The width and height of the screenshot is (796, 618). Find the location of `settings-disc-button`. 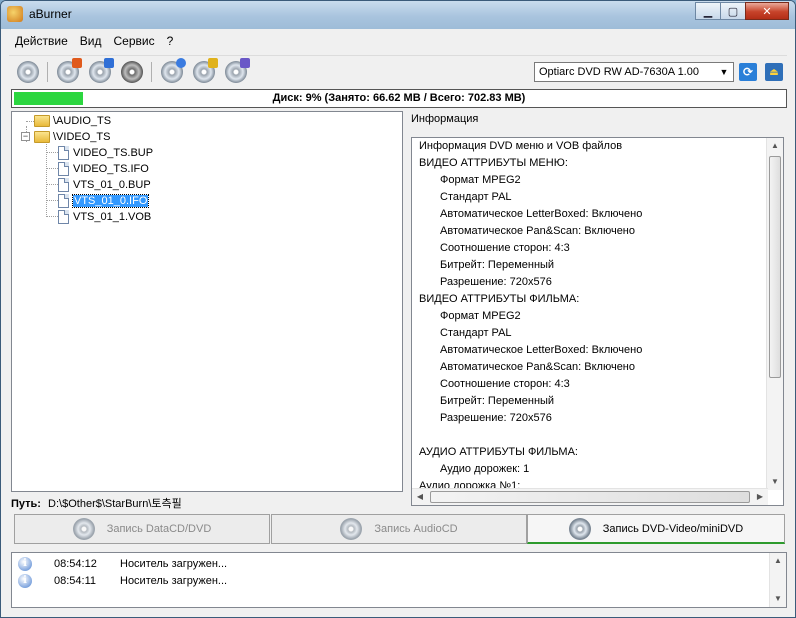

settings-disc-button is located at coordinates (236, 71).